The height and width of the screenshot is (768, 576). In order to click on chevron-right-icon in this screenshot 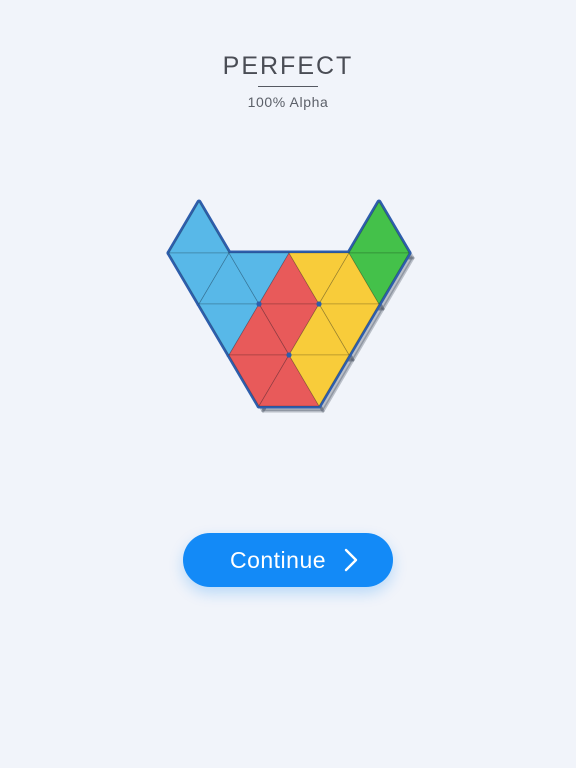, I will do `click(351, 560)`.